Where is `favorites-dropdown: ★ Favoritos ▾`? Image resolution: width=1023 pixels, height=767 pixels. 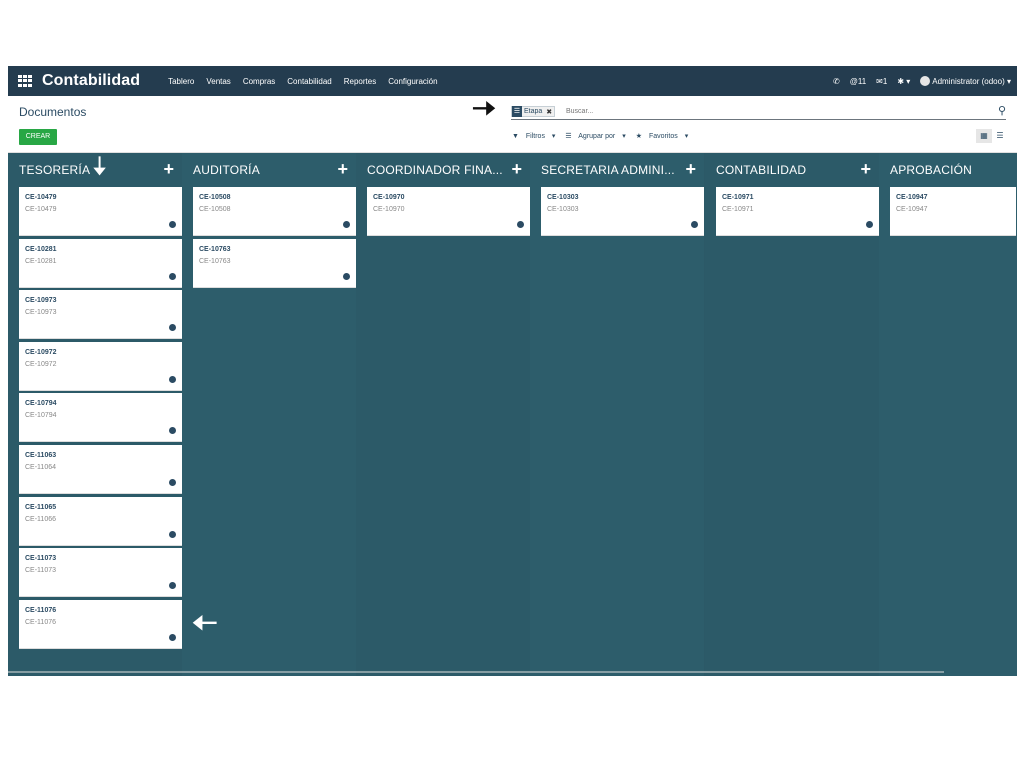 favorites-dropdown: ★ Favoritos ▾ is located at coordinates (665, 136).